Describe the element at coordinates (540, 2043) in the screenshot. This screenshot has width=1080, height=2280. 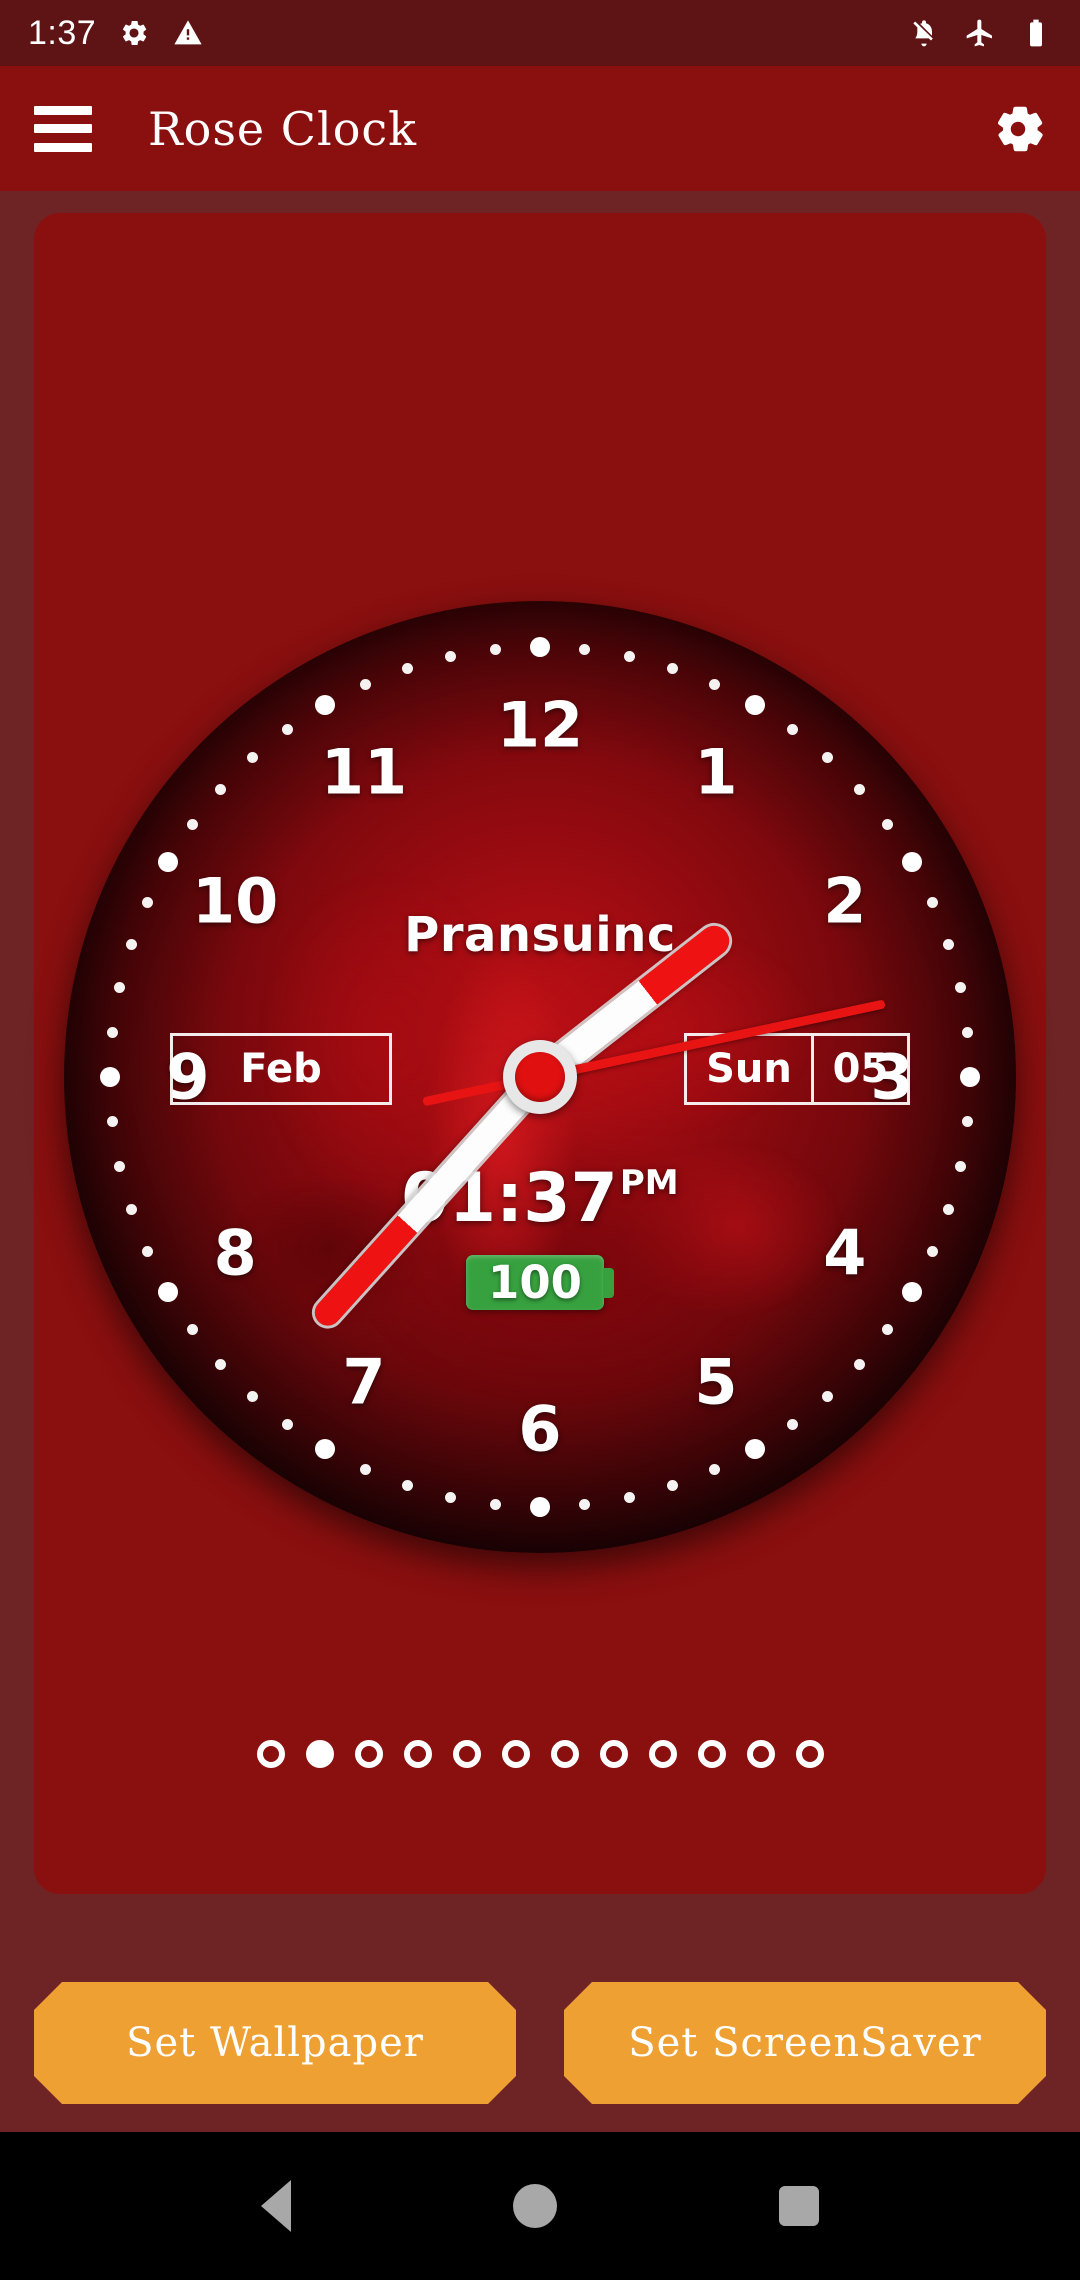
I see `action-button-row: Set Wallpaper Set ScreenSaver` at that location.